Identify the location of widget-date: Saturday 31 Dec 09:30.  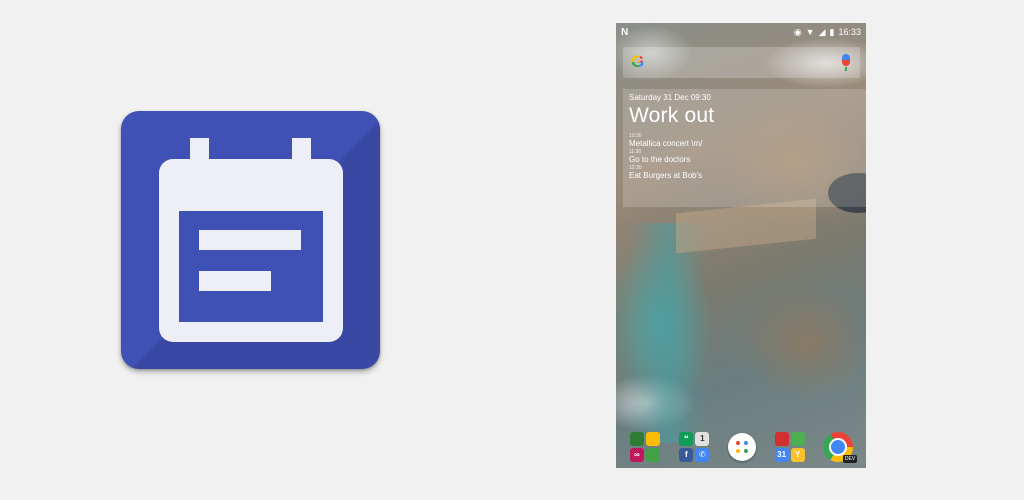
(670, 97).